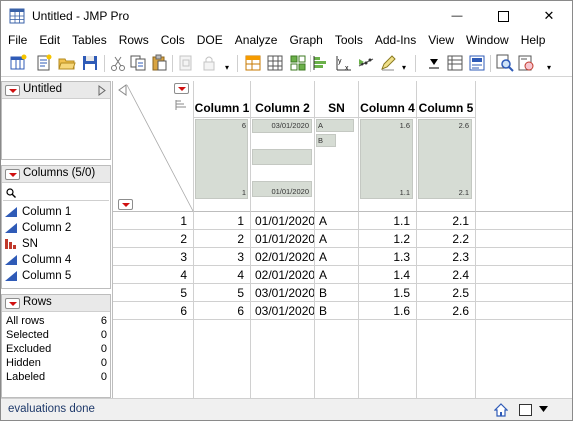 The height and width of the screenshot is (421, 573). Describe the element at coordinates (56, 335) in the screenshot. I see `rows-summary-item: Selected 0` at that location.